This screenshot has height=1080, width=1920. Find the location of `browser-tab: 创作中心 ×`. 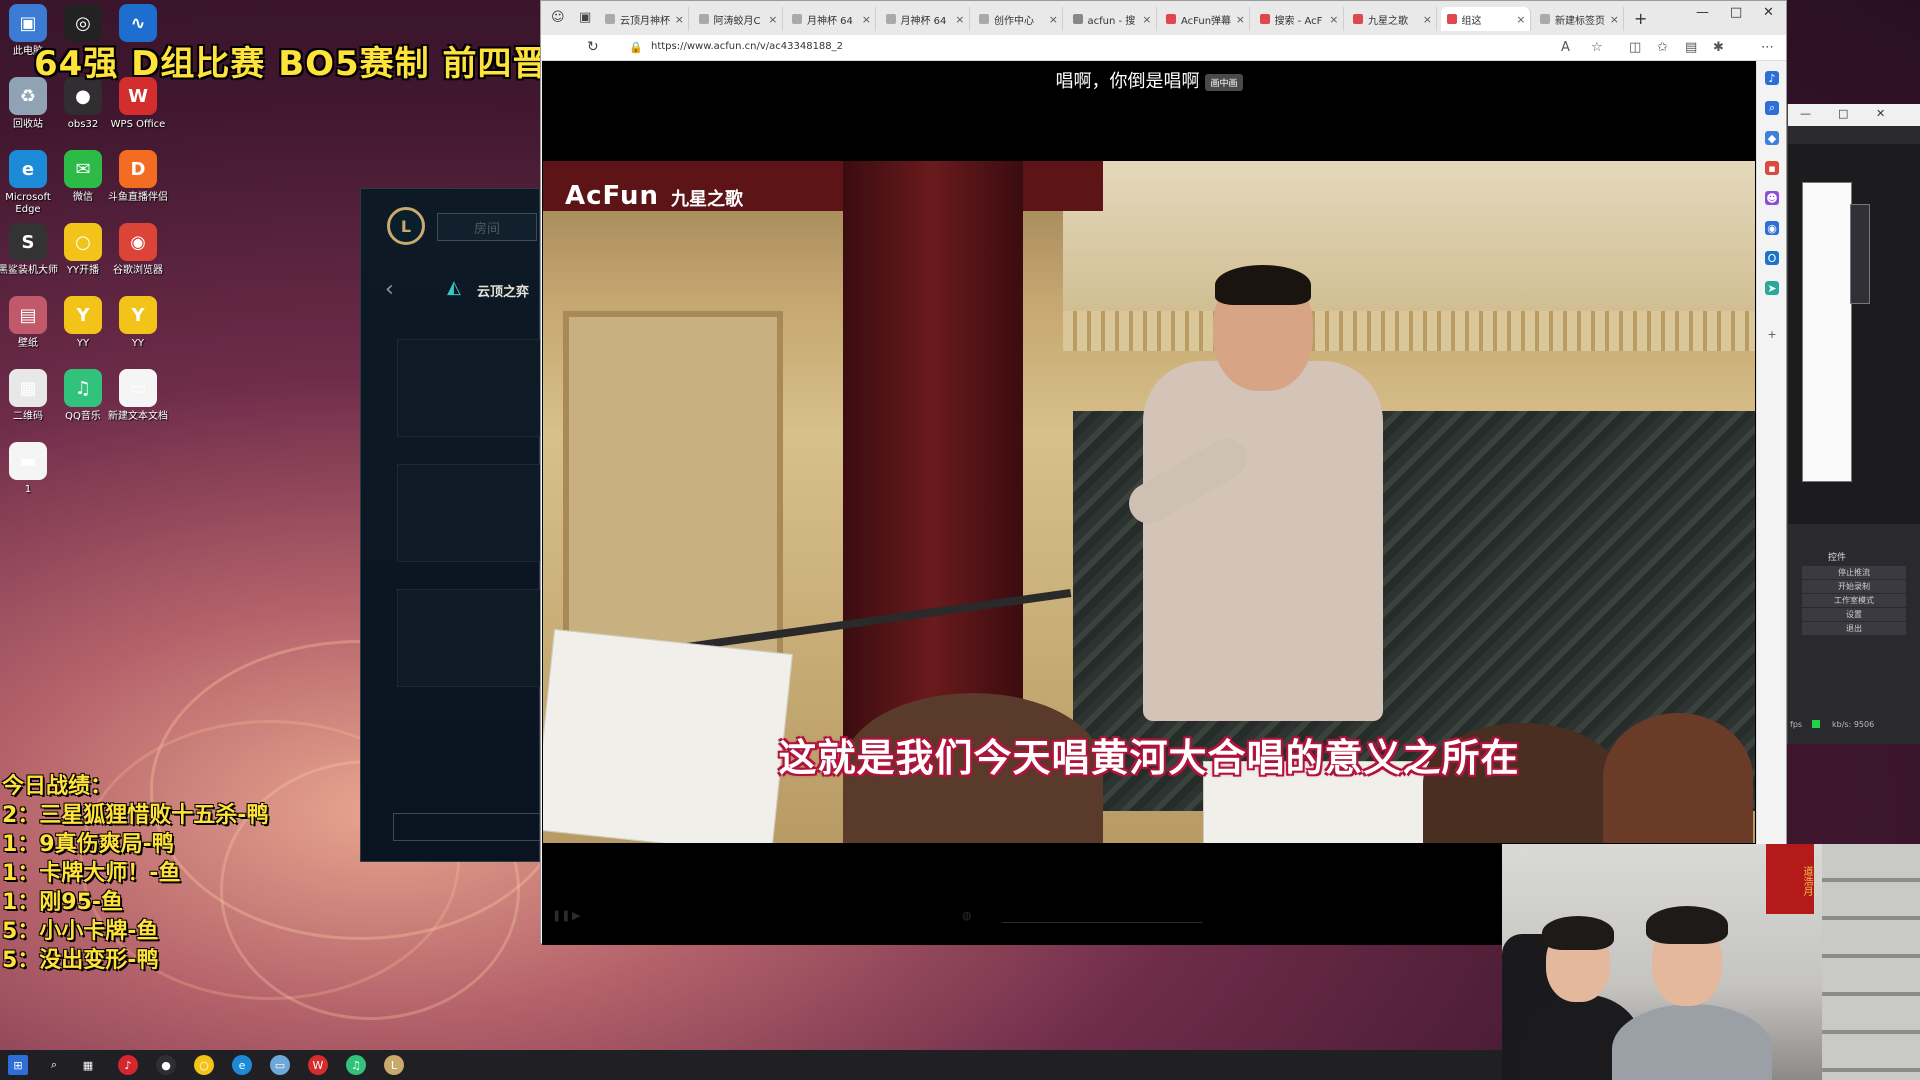

browser-tab: 创作中心 × is located at coordinates (1018, 19).